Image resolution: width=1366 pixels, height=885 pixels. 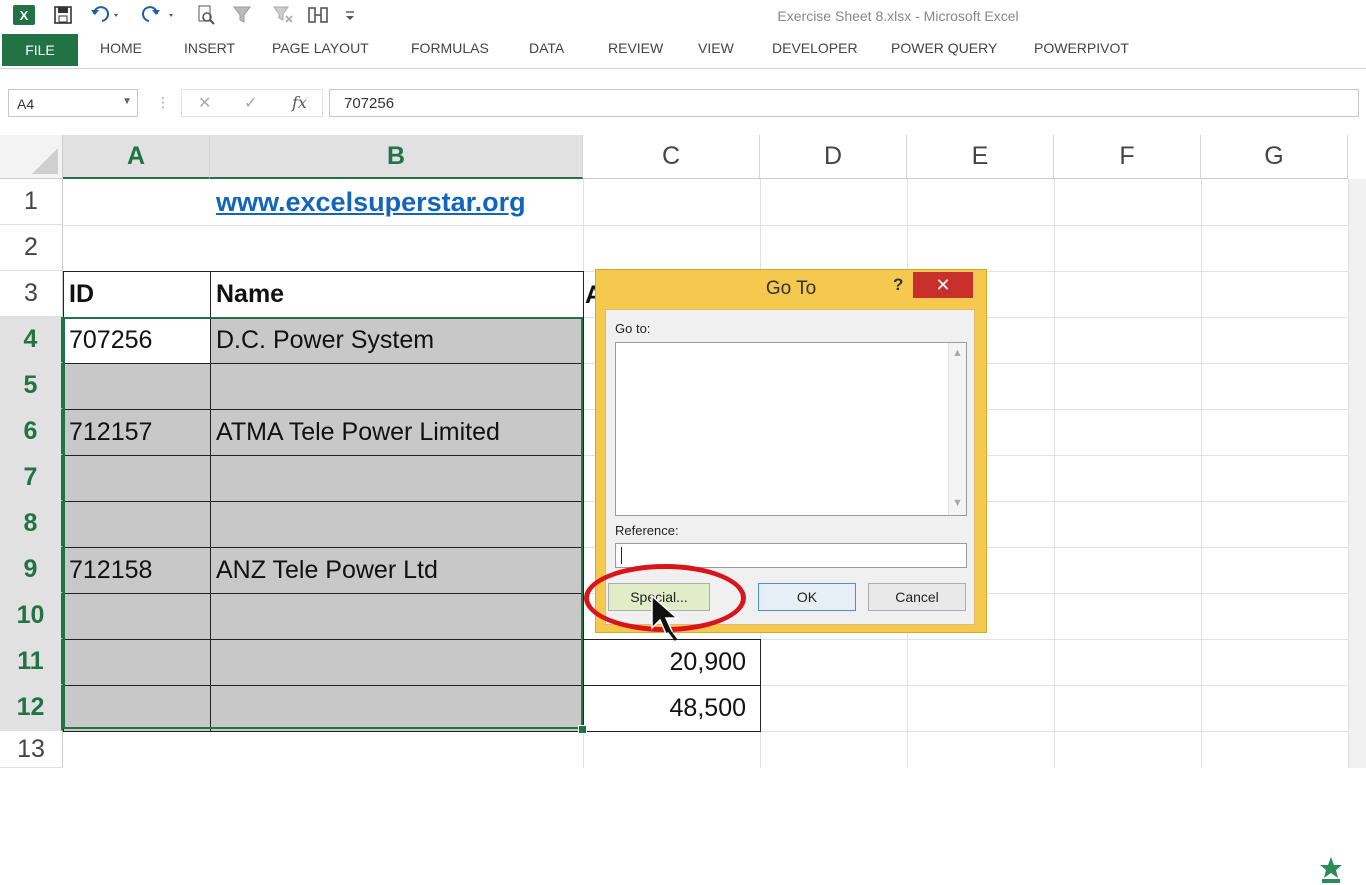 What do you see at coordinates (137, 478) in the screenshot?
I see `cell-a7` at bounding box center [137, 478].